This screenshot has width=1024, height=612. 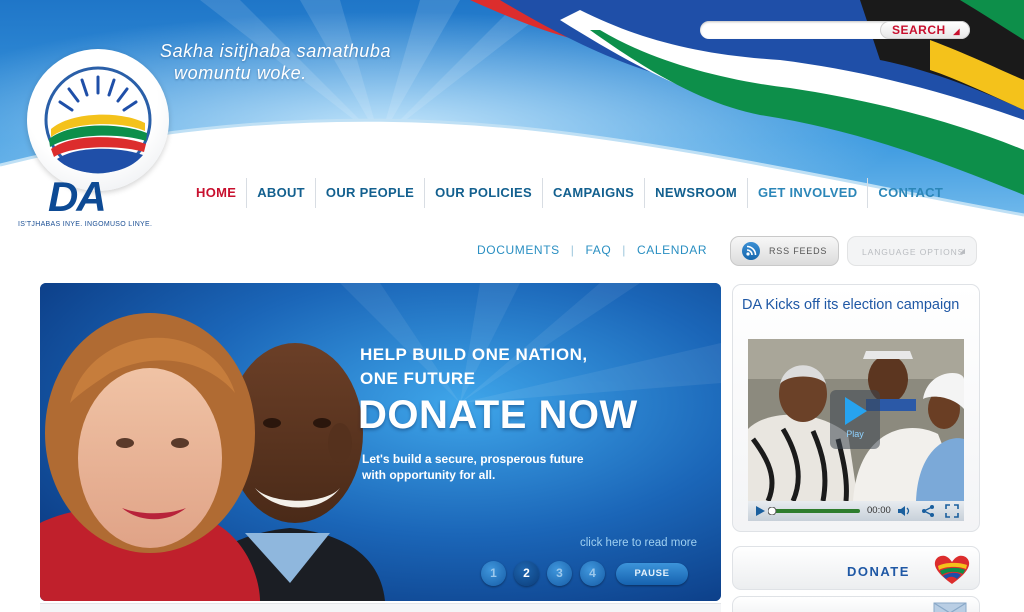 What do you see at coordinates (275, 62) in the screenshot?
I see `header-slogan: Sakha isitjhaba samathuba womuntu woke.` at bounding box center [275, 62].